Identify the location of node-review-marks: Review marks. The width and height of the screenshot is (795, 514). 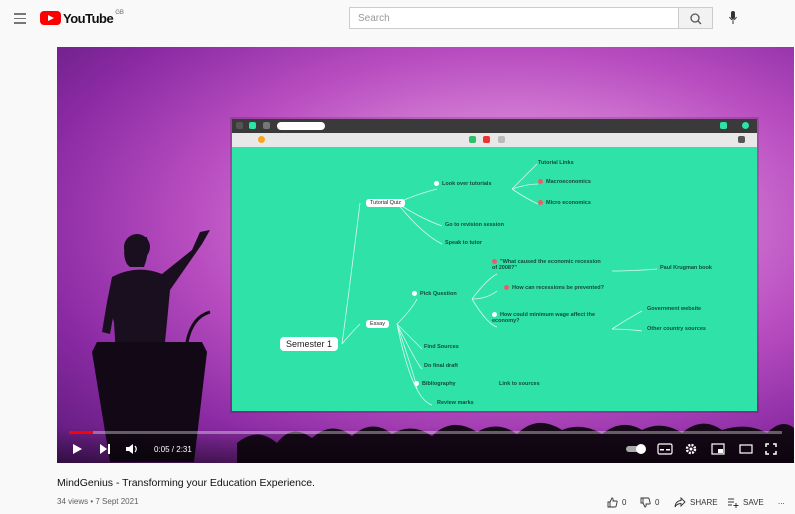
(455, 403).